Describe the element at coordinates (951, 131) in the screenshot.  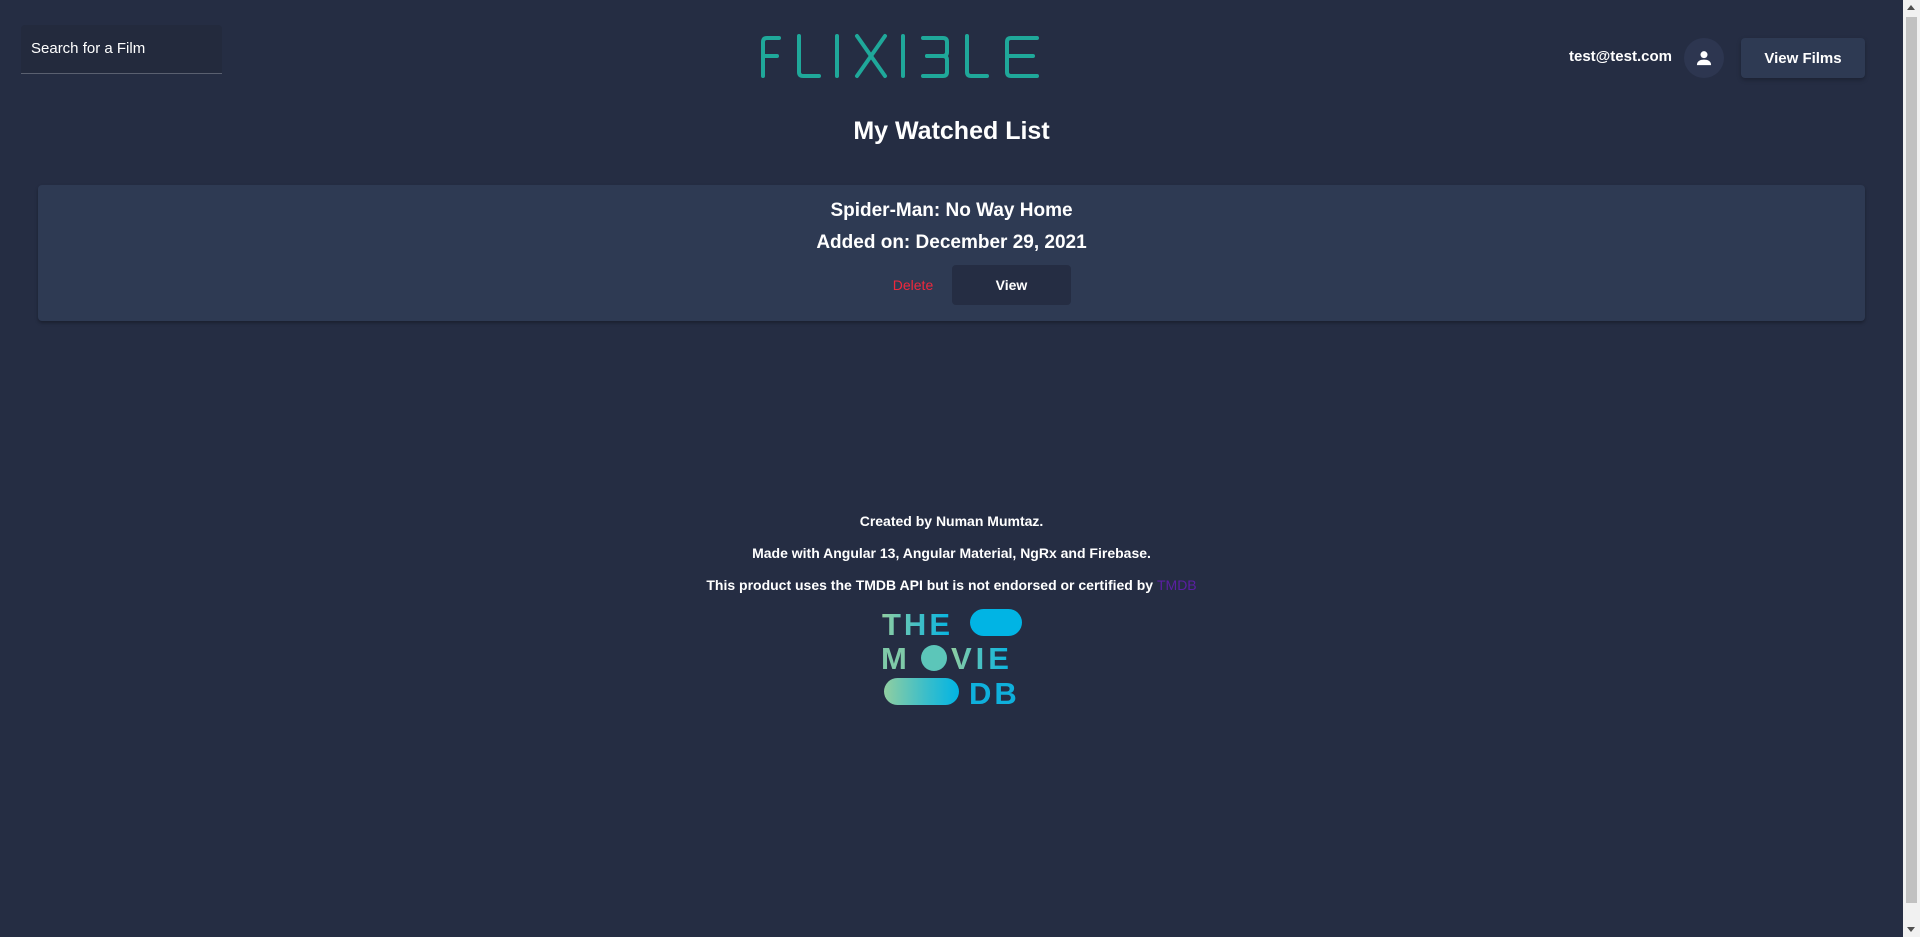
I see `page-title: My Watched List` at that location.